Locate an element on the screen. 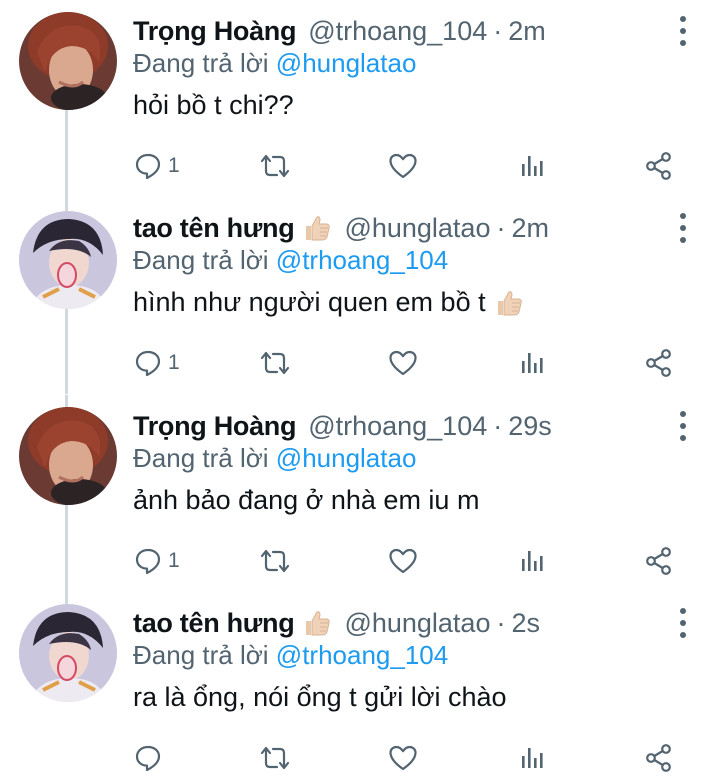 This screenshot has height=780, width=720. tweet-header: tao tên hưng @hunglatao · 2m is located at coordinates (341, 228).